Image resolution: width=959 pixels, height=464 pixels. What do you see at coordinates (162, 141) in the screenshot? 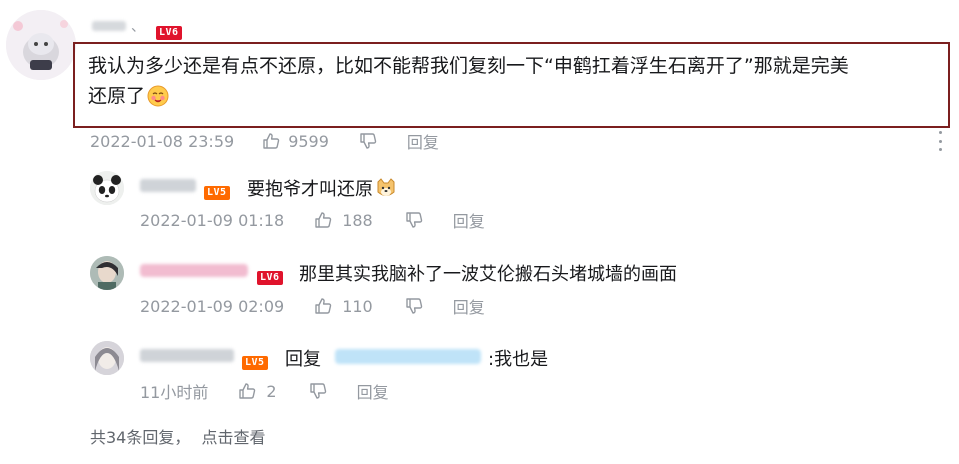
I see `timestamp: 2022-01-08 23:59` at bounding box center [162, 141].